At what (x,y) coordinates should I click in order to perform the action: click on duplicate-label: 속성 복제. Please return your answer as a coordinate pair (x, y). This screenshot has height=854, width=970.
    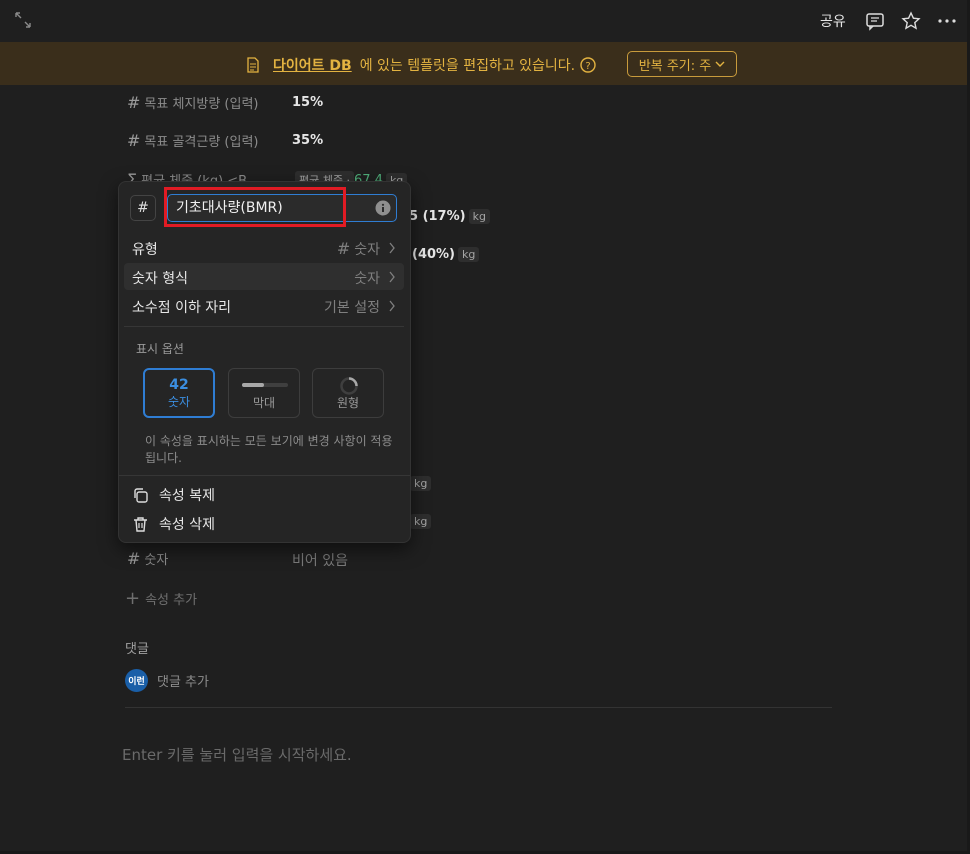
    Looking at the image, I should click on (187, 496).